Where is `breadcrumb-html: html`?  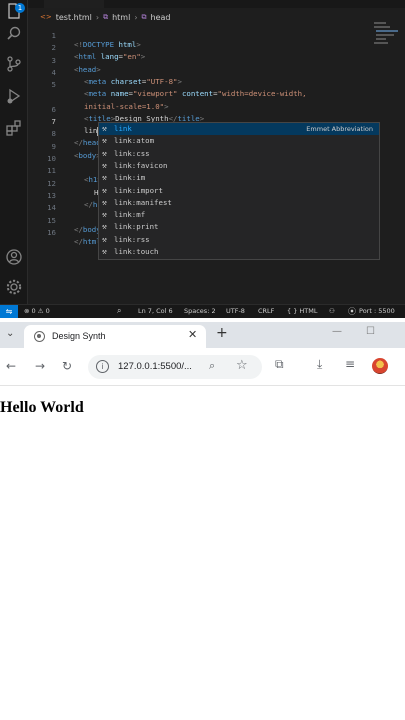 breadcrumb-html: html is located at coordinates (121, 17).